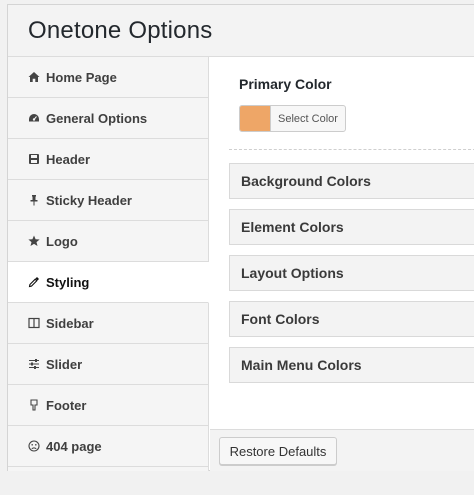 The height and width of the screenshot is (495, 474). What do you see at coordinates (351, 227) in the screenshot?
I see `section-element-colors: Element Colors` at bounding box center [351, 227].